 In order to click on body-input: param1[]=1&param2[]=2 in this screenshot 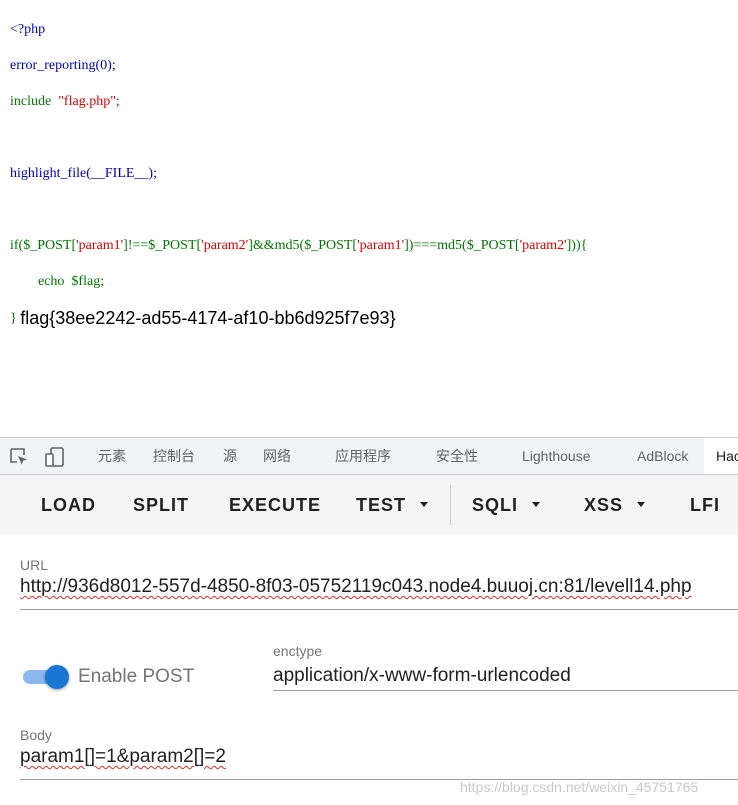, I will do `click(123, 757)`.